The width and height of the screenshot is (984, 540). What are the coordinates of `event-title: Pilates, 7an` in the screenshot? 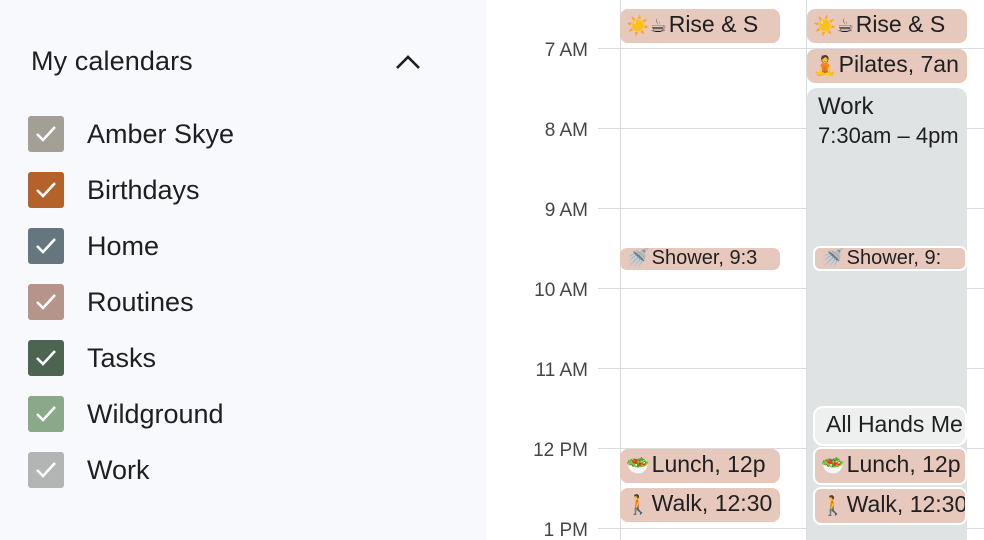 It's located at (898, 64).